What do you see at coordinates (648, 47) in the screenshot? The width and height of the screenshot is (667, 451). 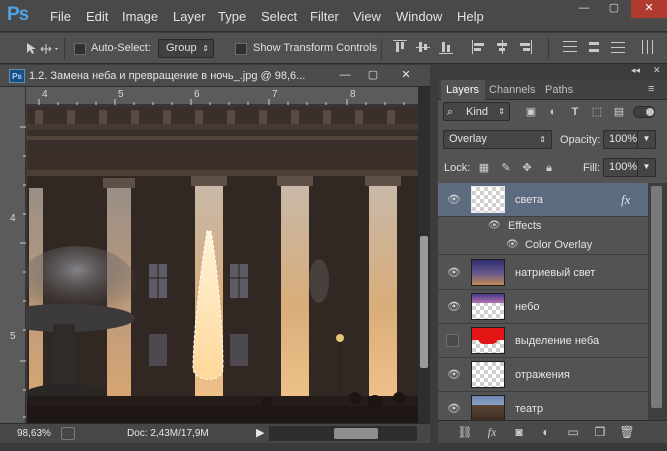 I see `distribute-left-icon` at bounding box center [648, 47].